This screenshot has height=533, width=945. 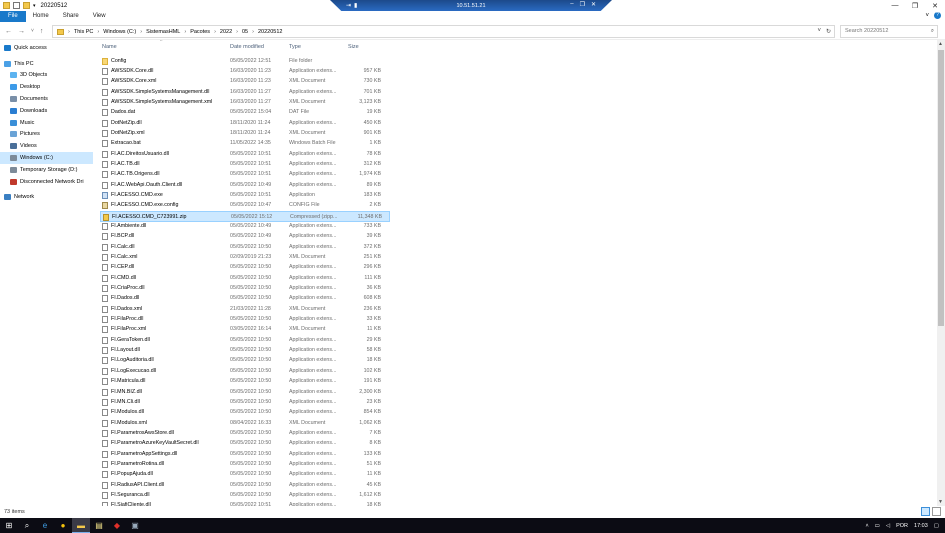 I want to click on scroll-up-arrow: ▲, so click(x=940, y=44).